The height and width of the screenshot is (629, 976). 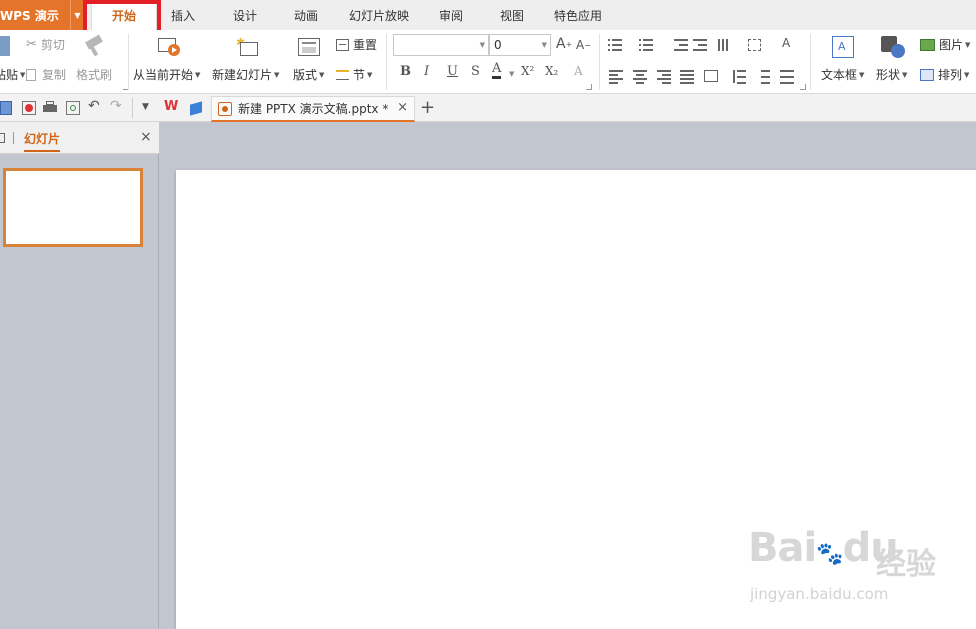 I want to click on paste-icon, so click(x=5, y=46).